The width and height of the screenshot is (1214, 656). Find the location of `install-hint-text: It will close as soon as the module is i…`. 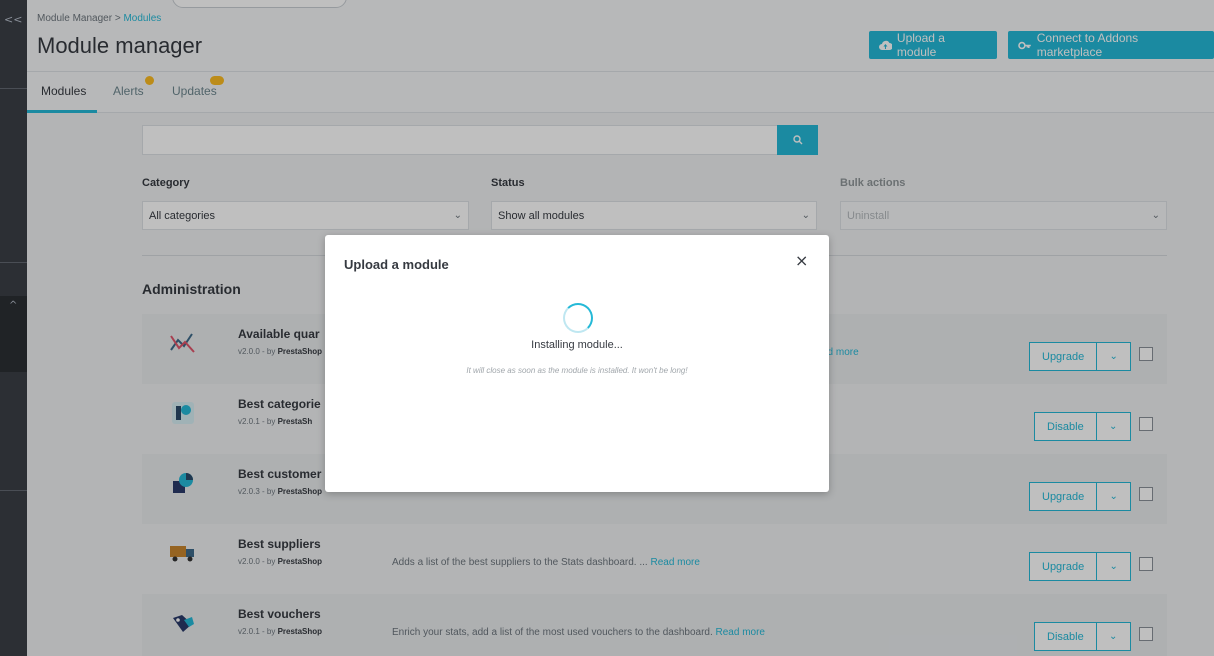

install-hint-text: It will close as soon as the module is i… is located at coordinates (577, 370).